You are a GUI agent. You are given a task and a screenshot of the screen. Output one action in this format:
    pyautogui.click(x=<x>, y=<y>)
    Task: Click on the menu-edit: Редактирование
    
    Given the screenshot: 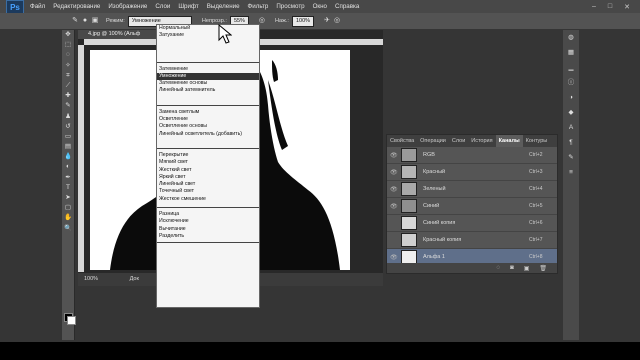 What is the action you would take?
    pyautogui.click(x=76, y=6)
    